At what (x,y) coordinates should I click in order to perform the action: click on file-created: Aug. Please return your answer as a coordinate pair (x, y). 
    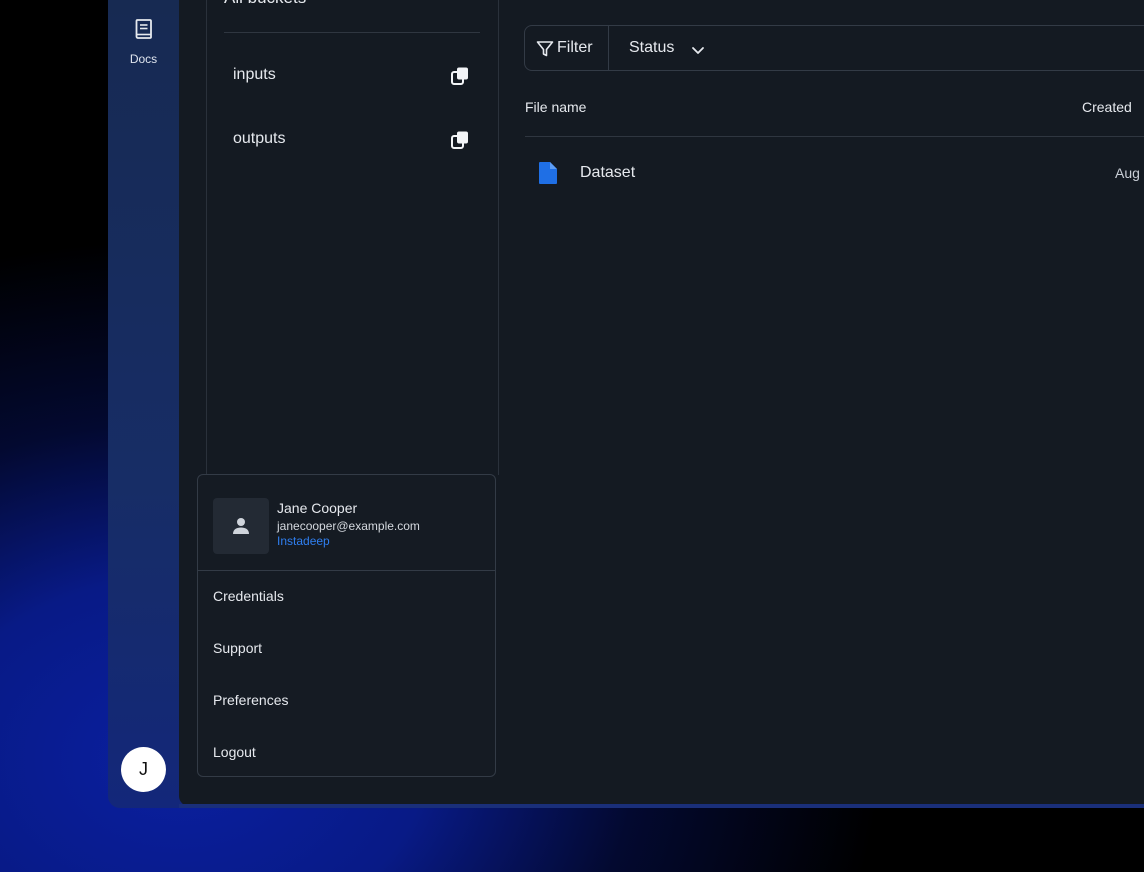
    Looking at the image, I should click on (1127, 173).